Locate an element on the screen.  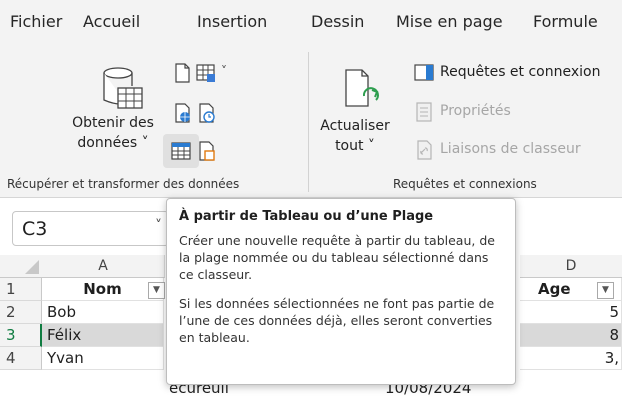
name-box: C3 ˅ is located at coordinates (90, 228).